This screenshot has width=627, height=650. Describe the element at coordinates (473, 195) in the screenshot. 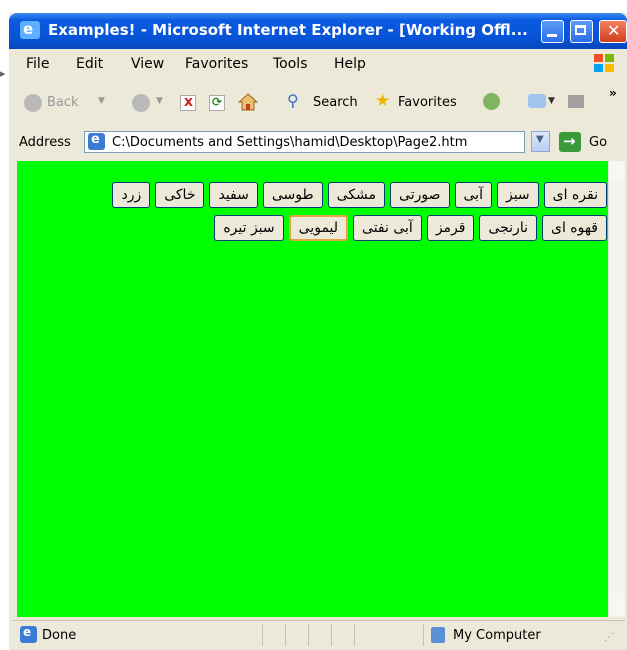

I see `color-button-blue: آبی` at that location.